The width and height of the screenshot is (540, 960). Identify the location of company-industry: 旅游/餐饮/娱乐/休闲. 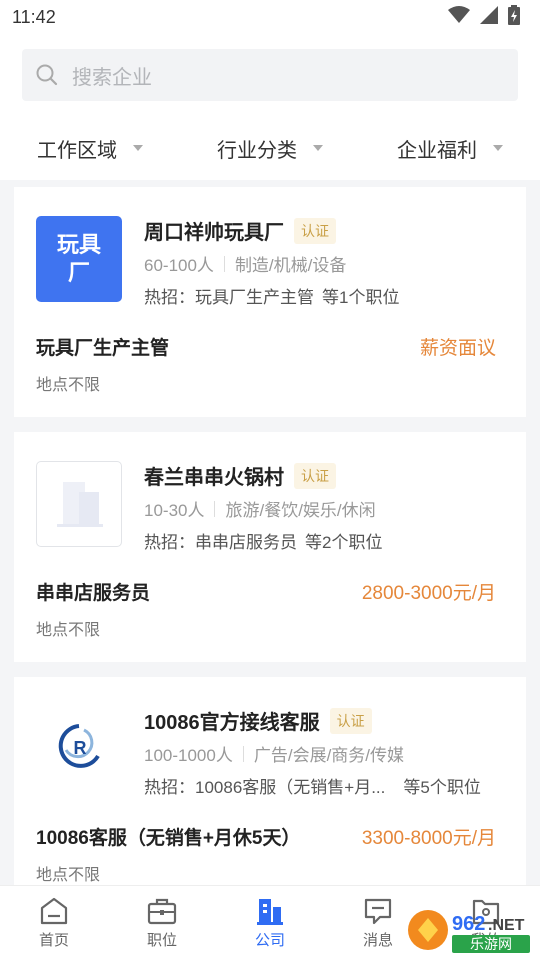
(300, 510).